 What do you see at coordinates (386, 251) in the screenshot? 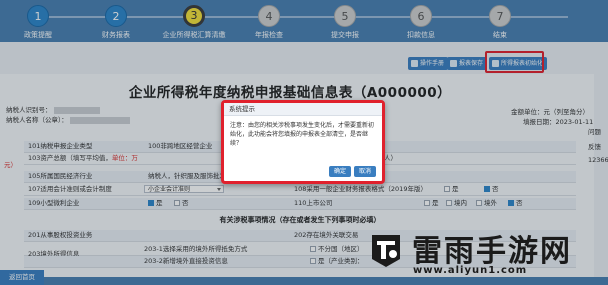
I see `watermark-logo-icon` at bounding box center [386, 251].